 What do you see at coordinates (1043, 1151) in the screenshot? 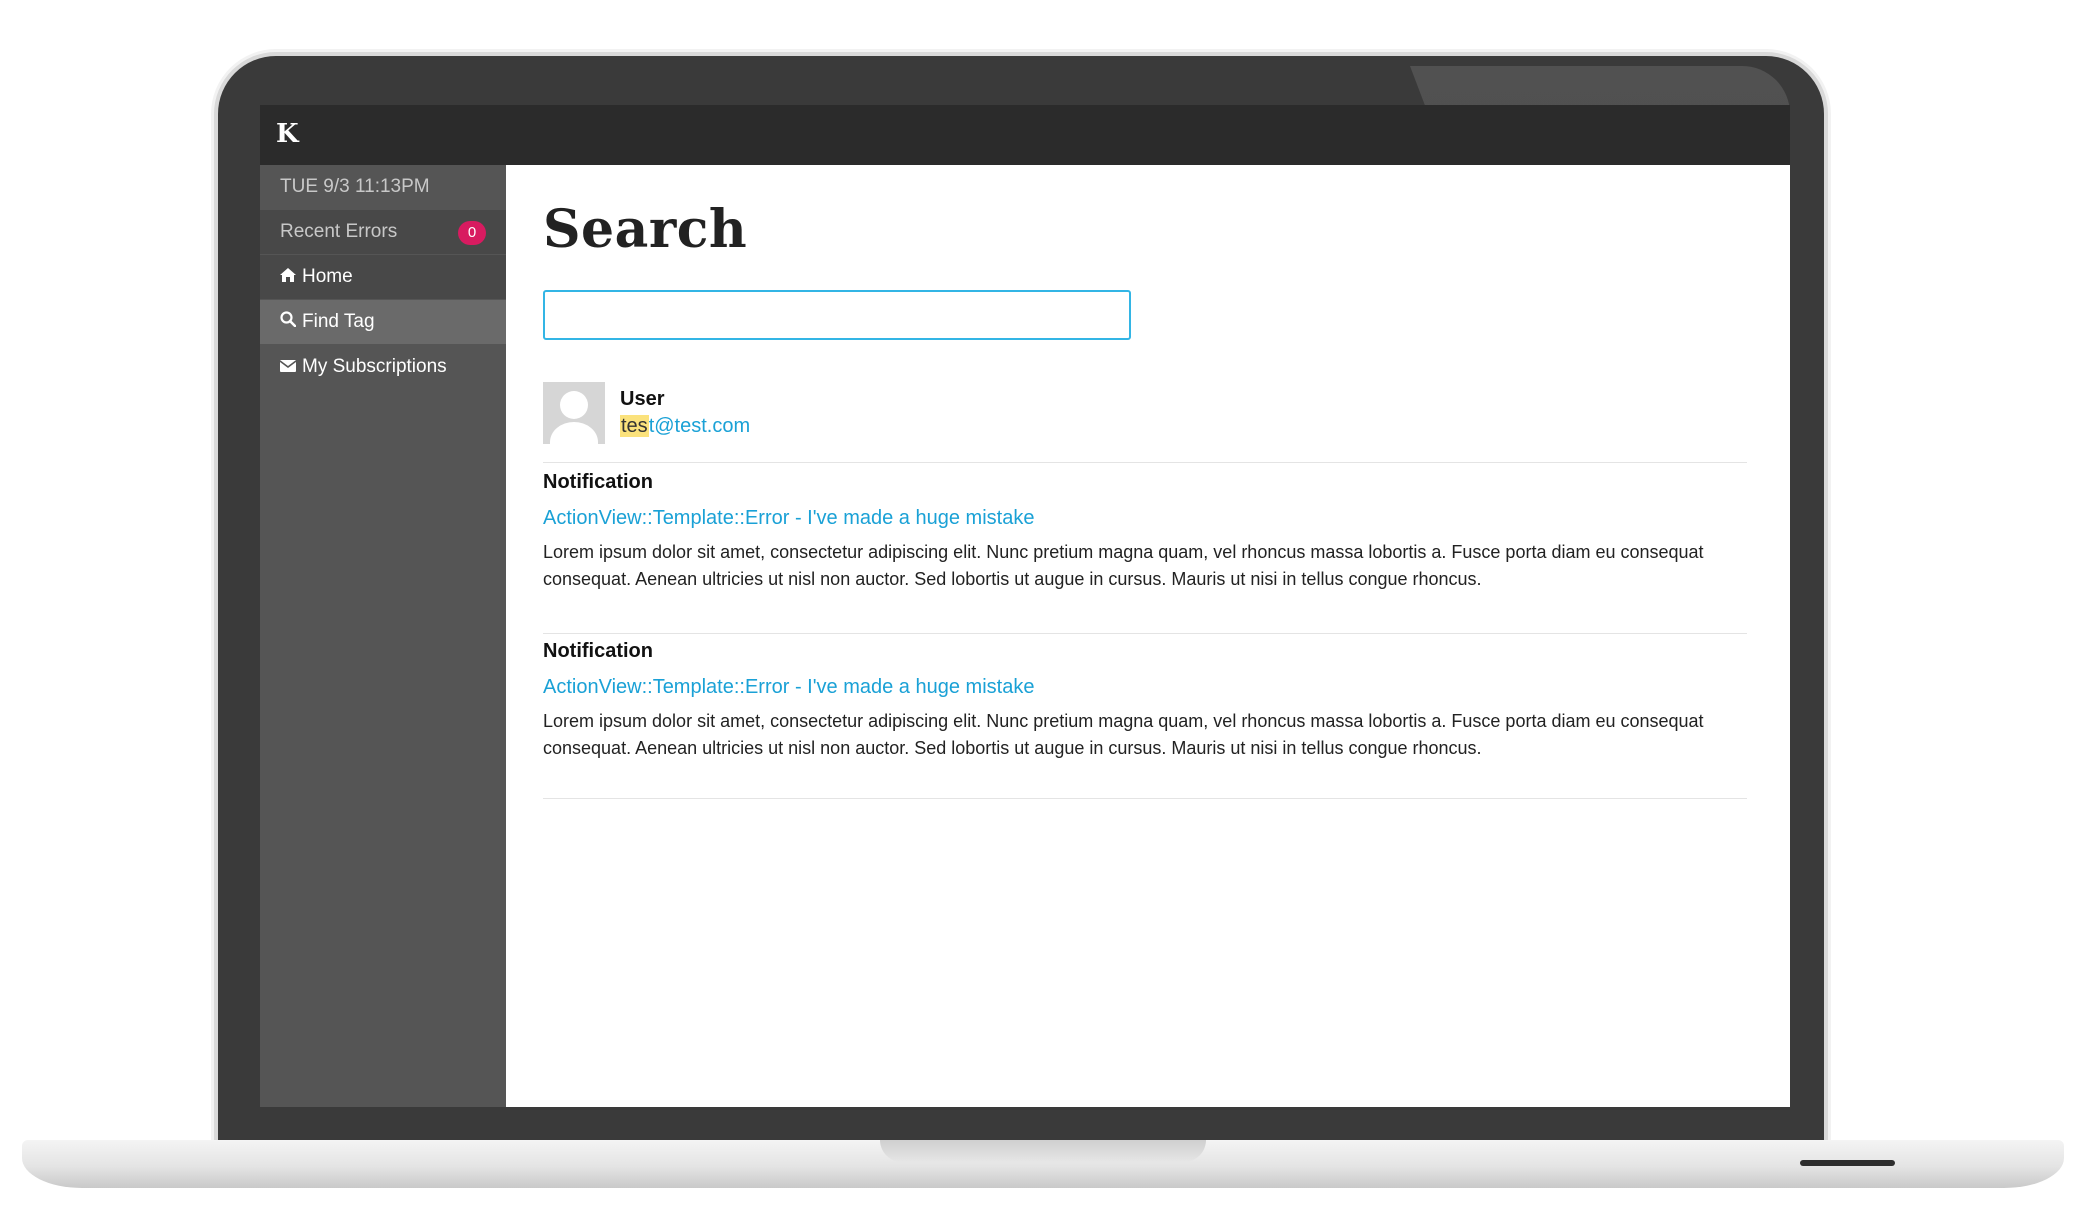
I see `laptop-notch` at bounding box center [1043, 1151].